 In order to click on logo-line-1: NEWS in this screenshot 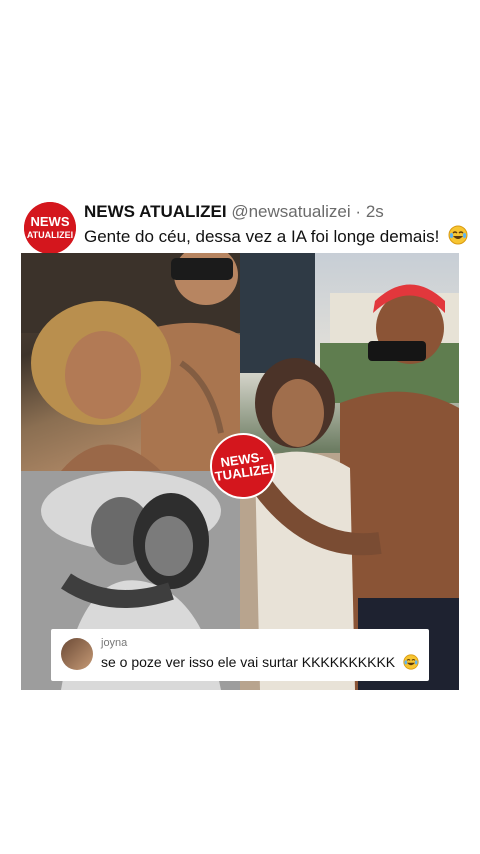, I will do `click(50, 221)`.